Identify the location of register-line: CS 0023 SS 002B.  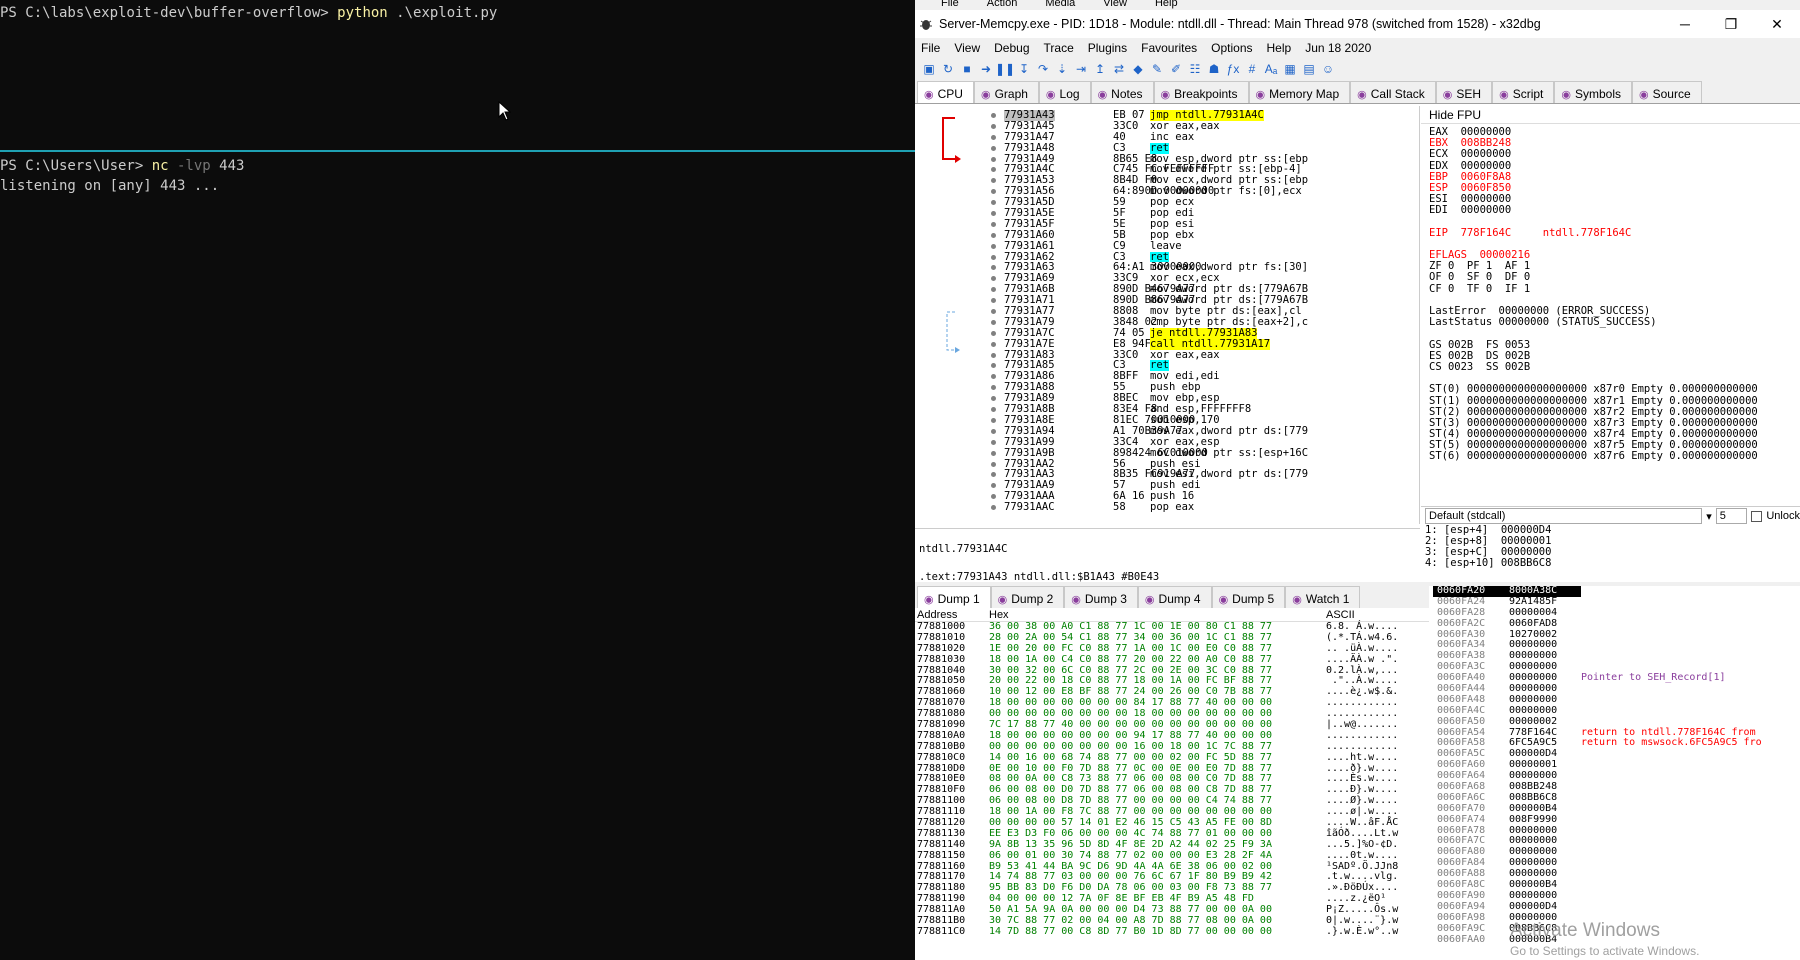
(1610, 367).